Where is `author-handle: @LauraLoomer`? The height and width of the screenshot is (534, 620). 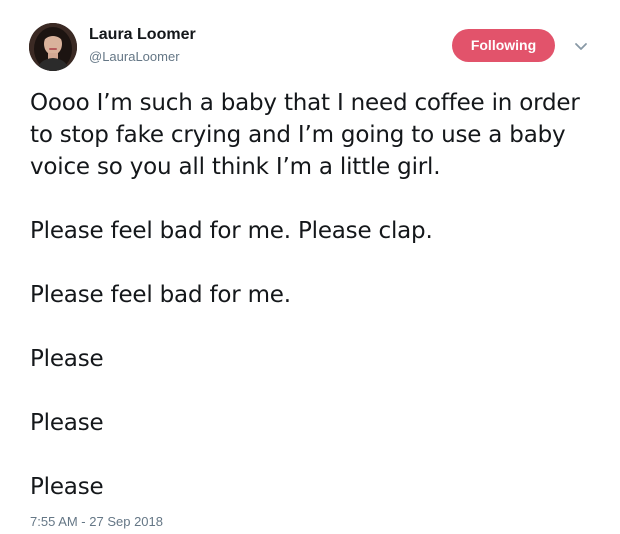
author-handle: @LauraLoomer is located at coordinates (134, 57).